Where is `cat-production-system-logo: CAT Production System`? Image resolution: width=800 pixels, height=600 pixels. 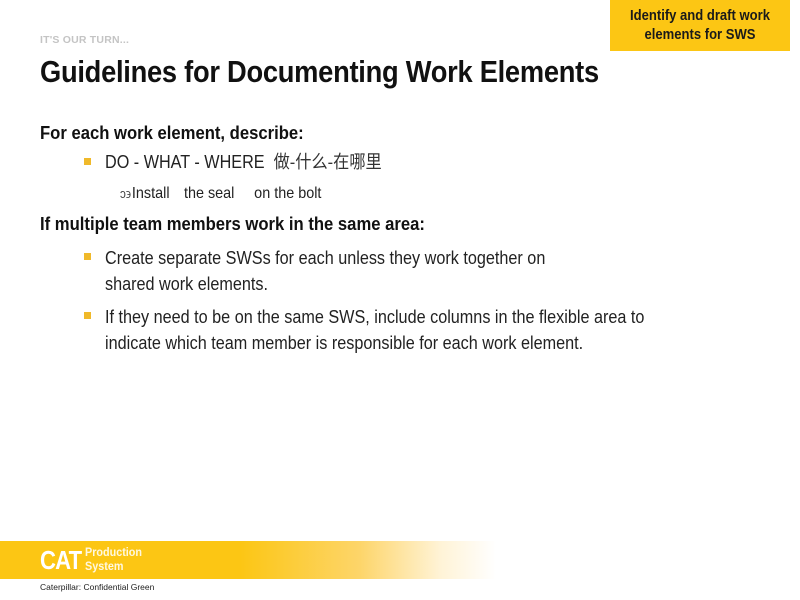
cat-production-system-logo: CAT Production System is located at coordinates (91, 560).